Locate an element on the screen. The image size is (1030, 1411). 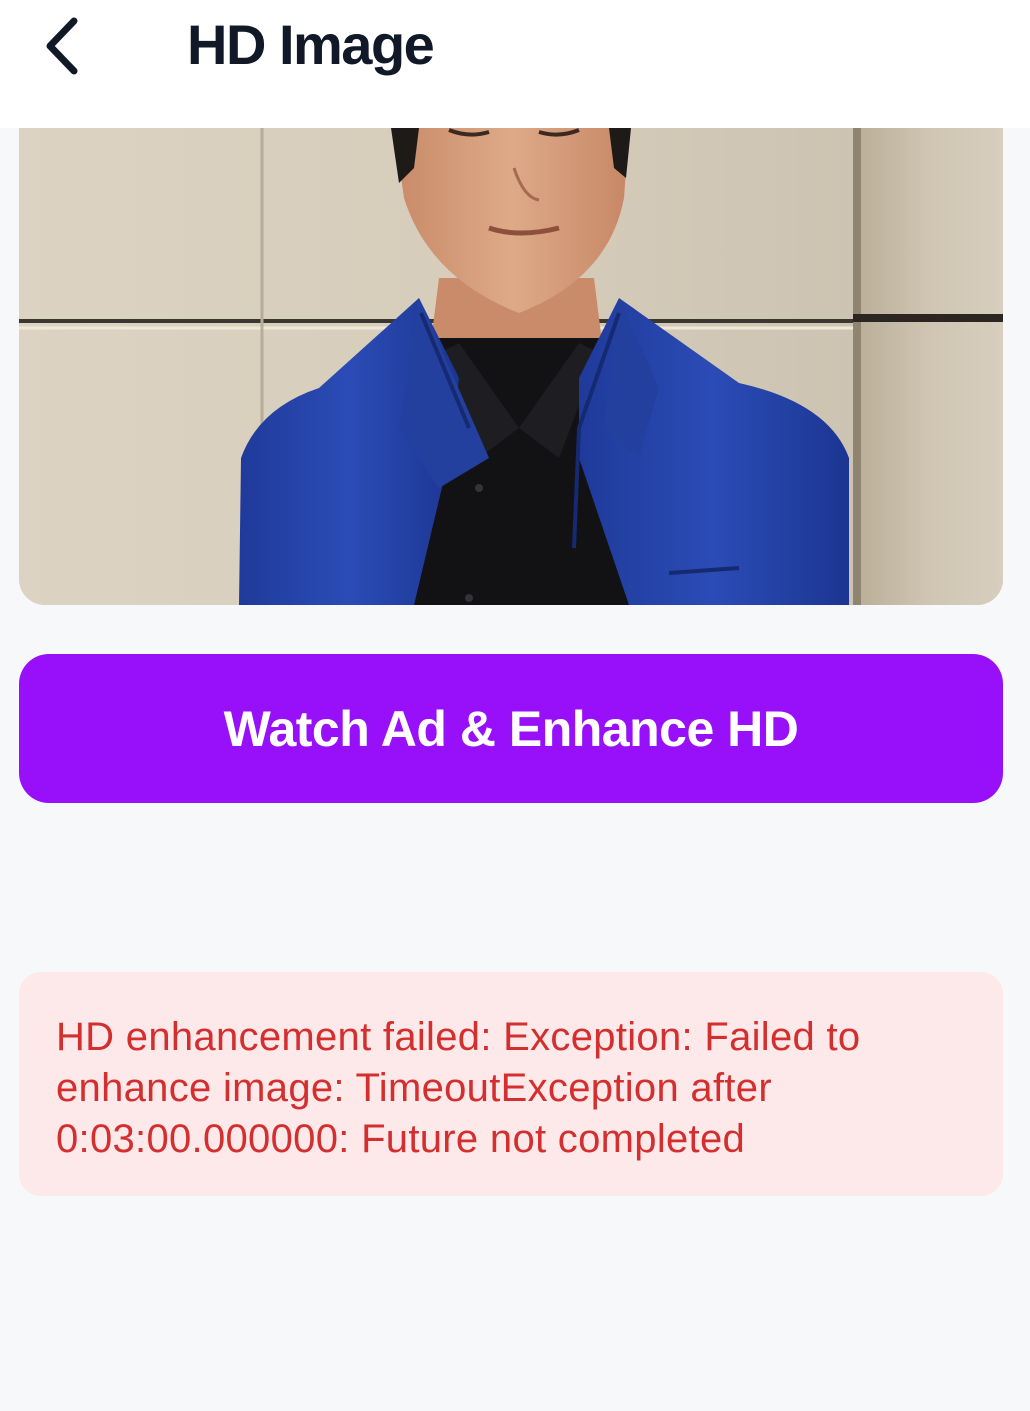
chevron-left-icon is located at coordinates (62, 46).